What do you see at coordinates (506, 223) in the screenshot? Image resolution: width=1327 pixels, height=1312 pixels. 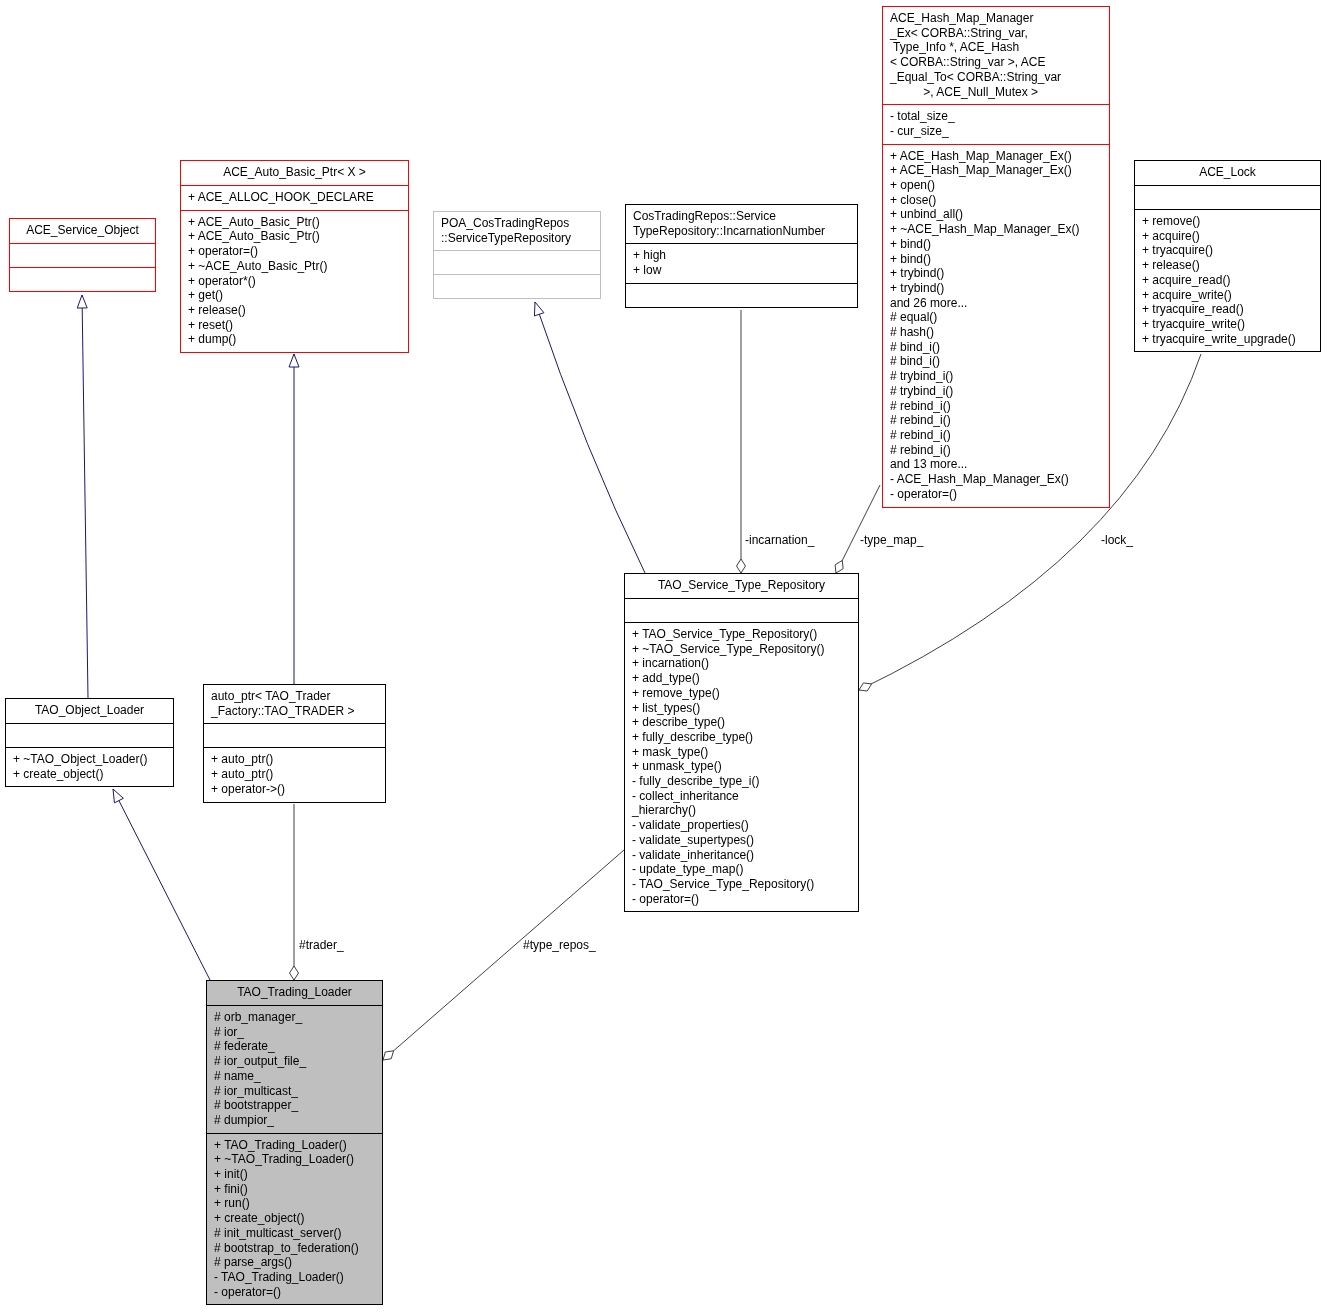 I see `class-title: POA_CosTradingRepos` at bounding box center [506, 223].